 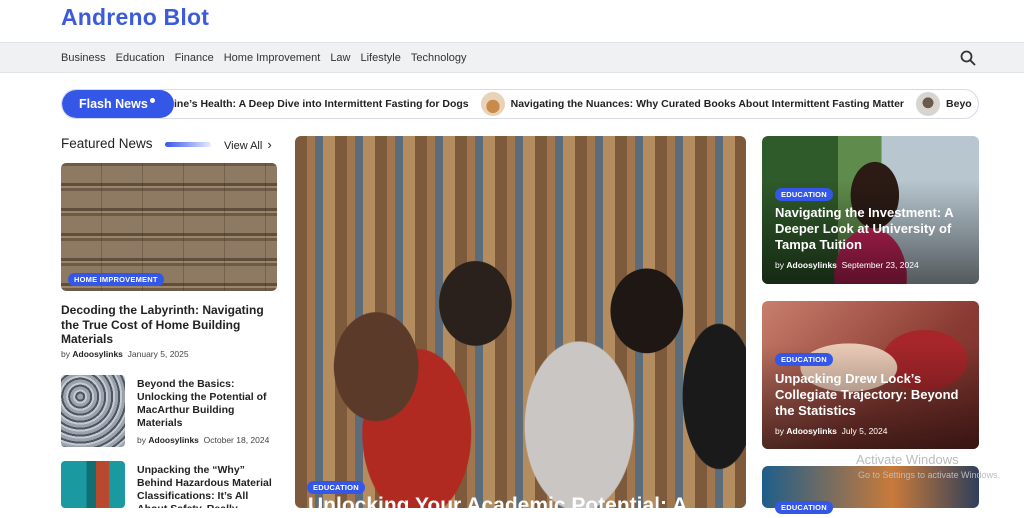 I want to click on nav-item-technology: Technology, so click(x=439, y=58).